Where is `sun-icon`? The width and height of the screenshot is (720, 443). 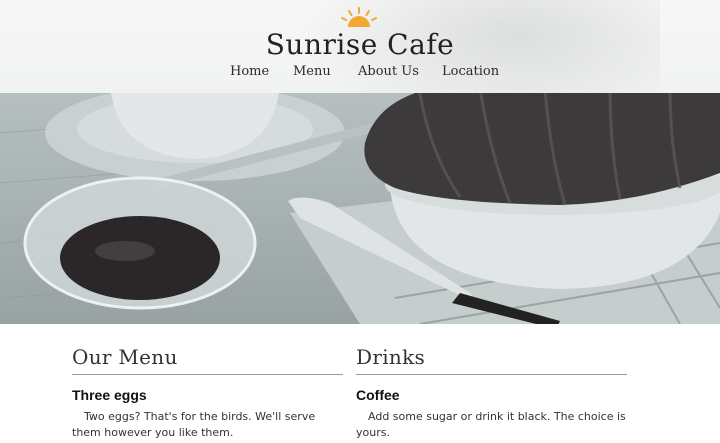 sun-icon is located at coordinates (359, 17).